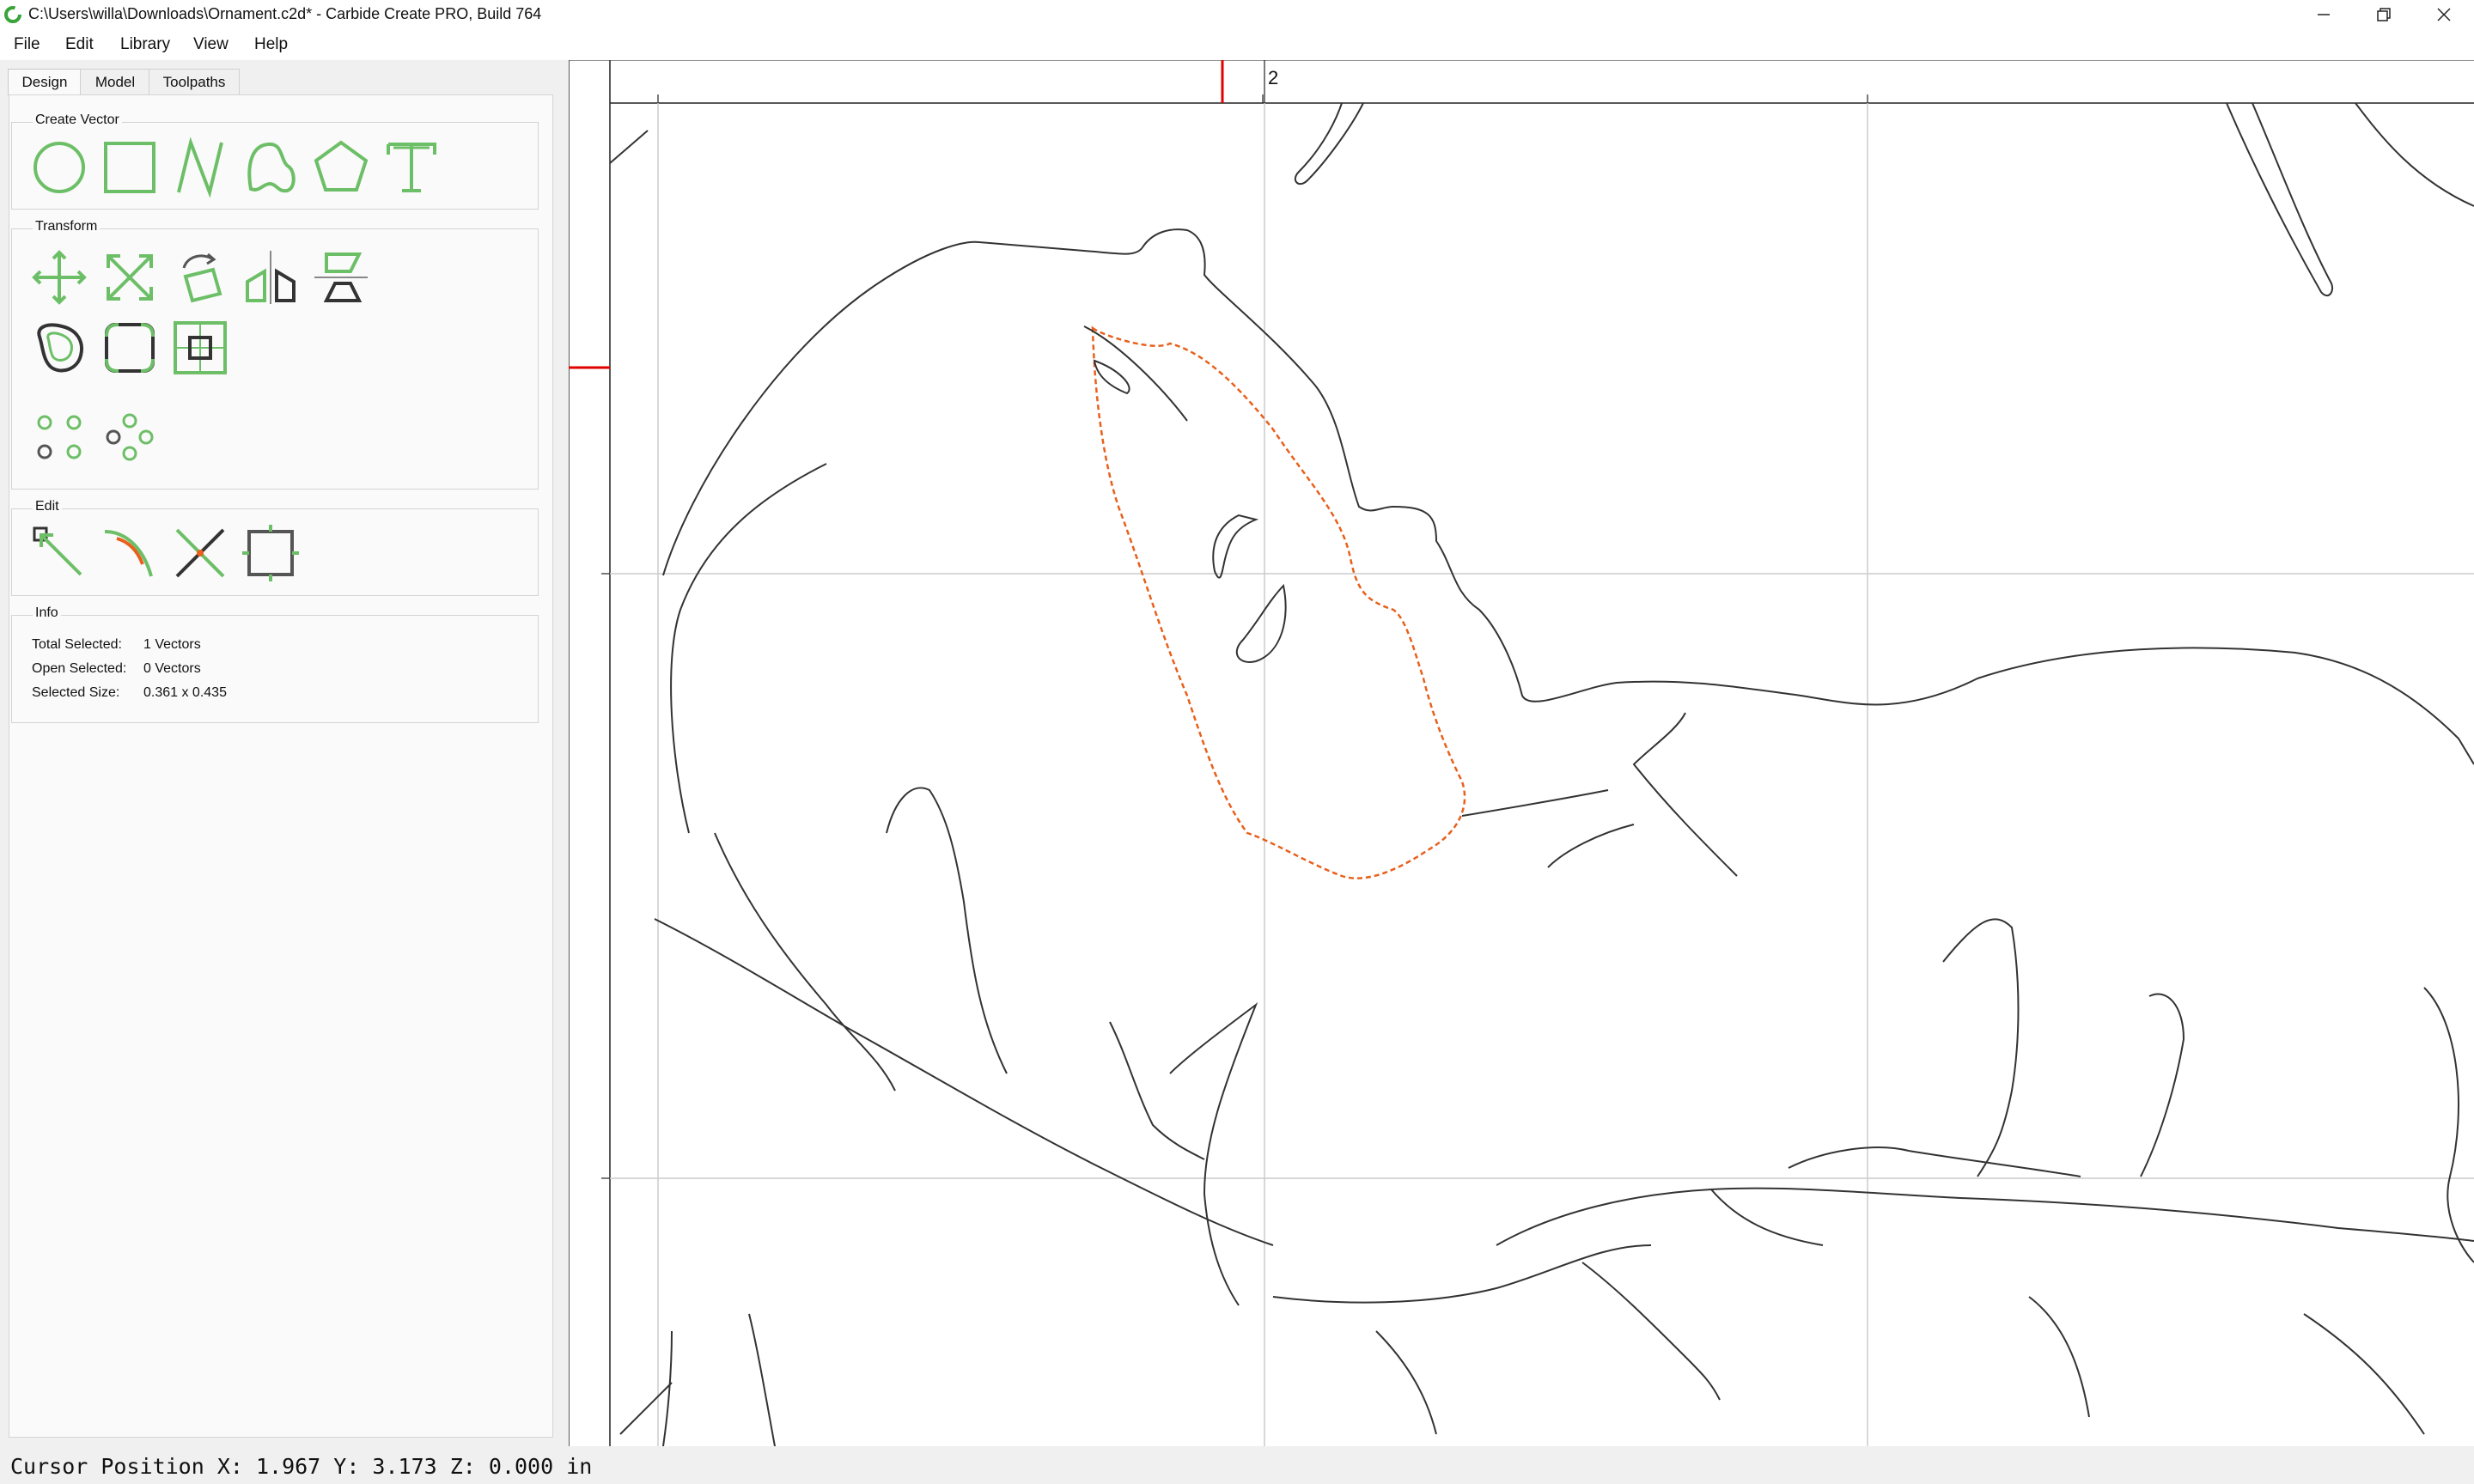 This screenshot has height=1484, width=2474. I want to click on move-tool-button, so click(59, 277).